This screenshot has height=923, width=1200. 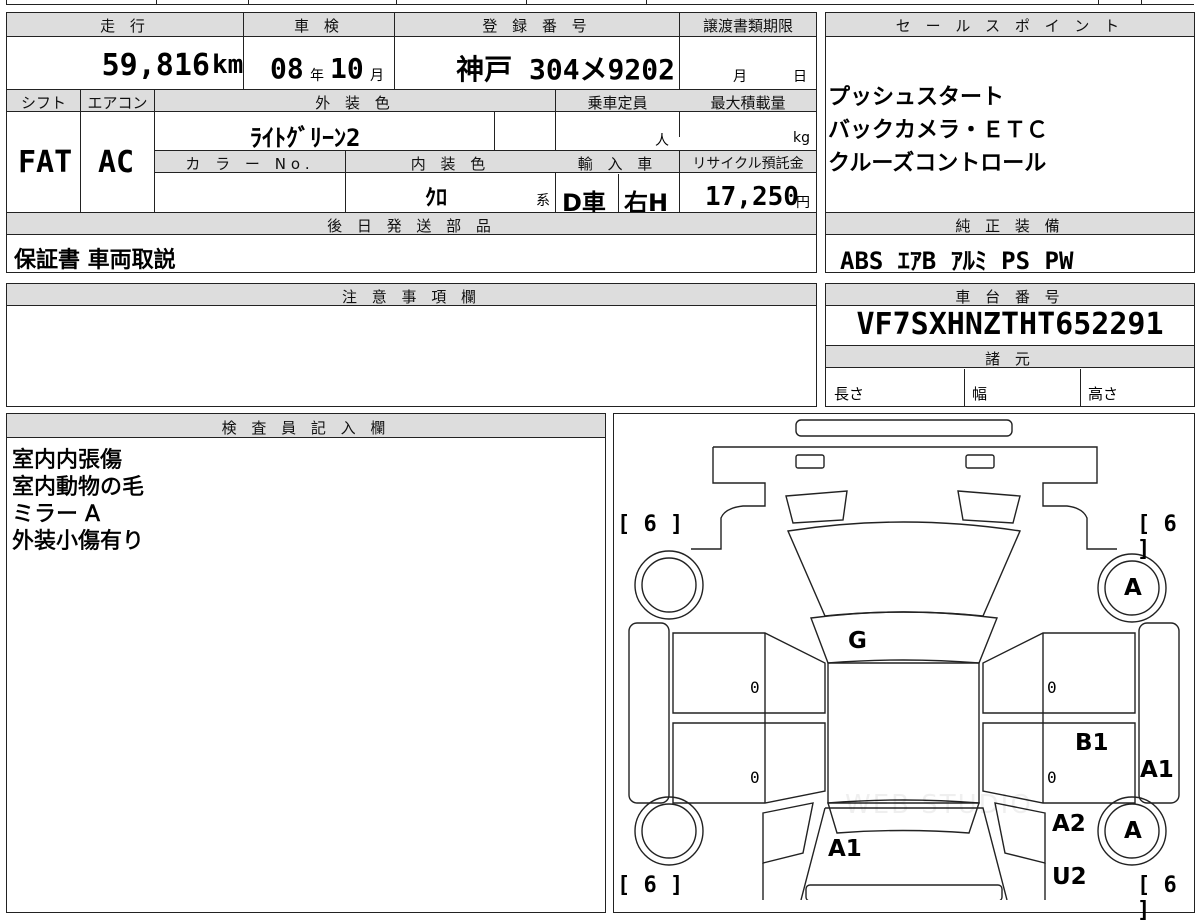 I want to click on door-right-rear-value: 0, so click(x=1052, y=777).